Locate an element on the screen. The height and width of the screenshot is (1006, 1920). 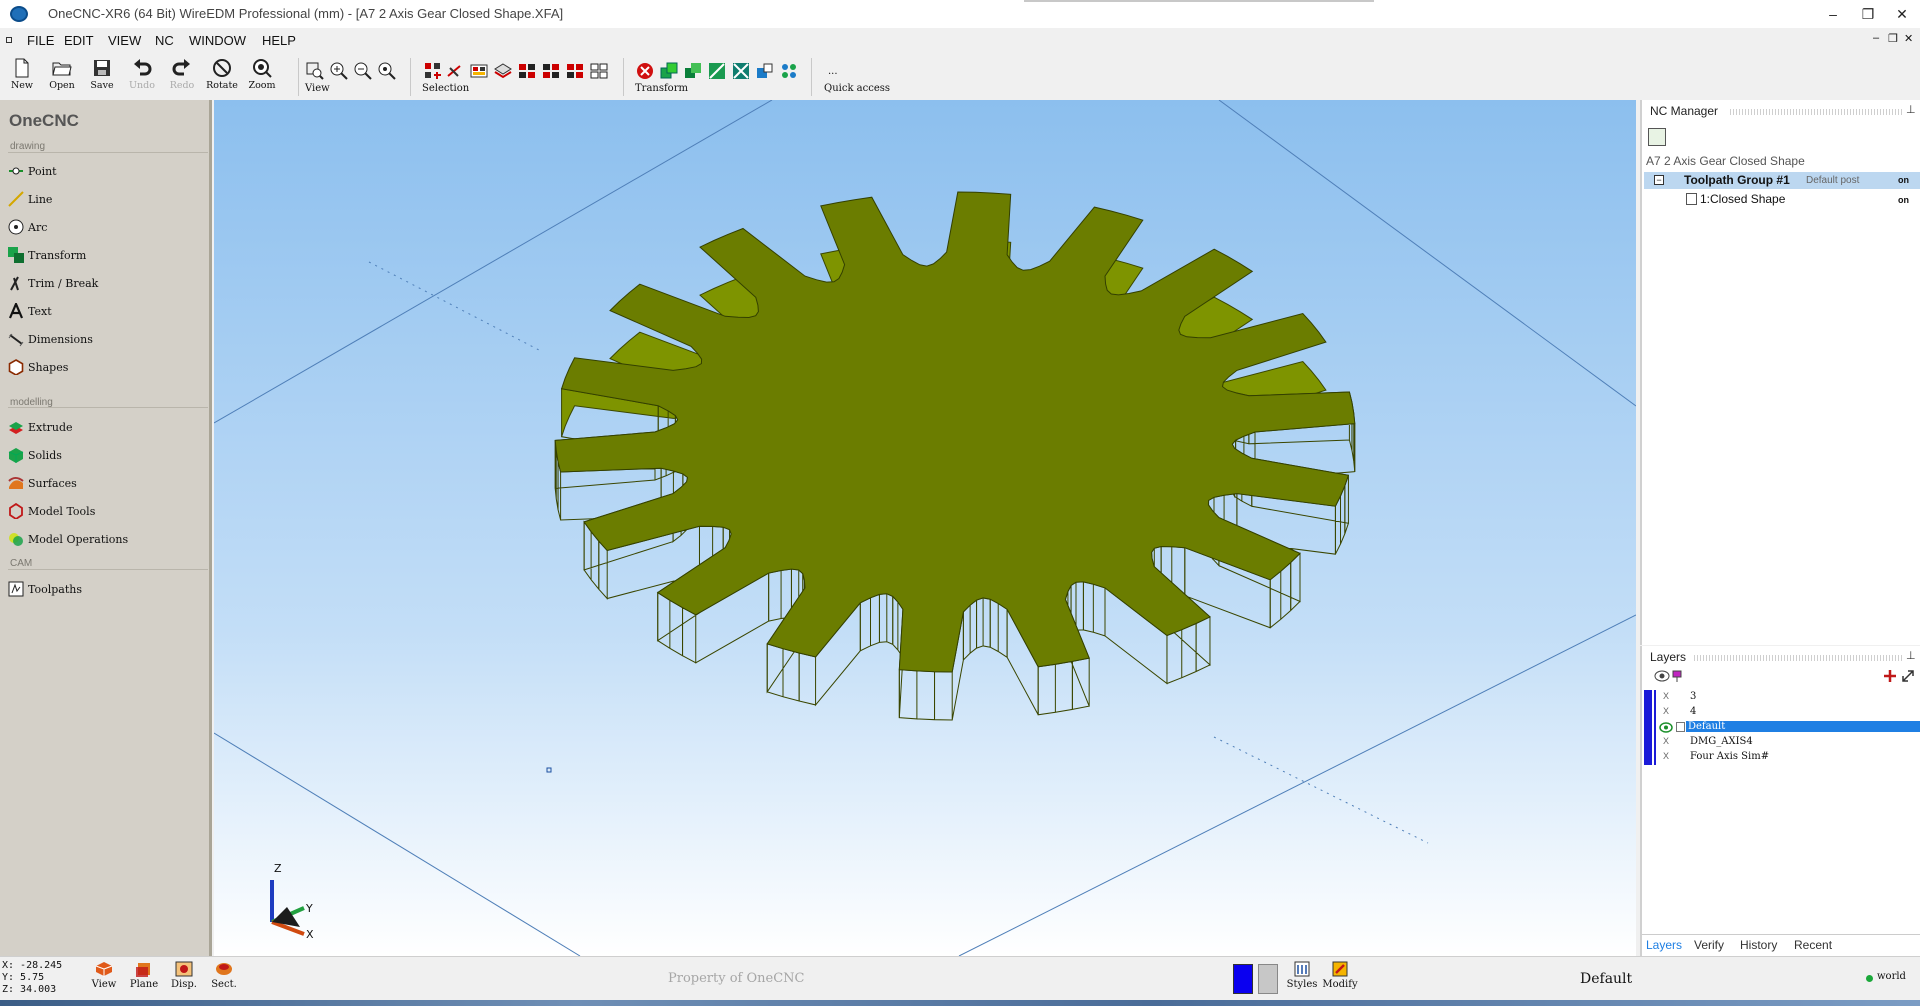
tool-dimensions: Dimensions is located at coordinates (108, 339).